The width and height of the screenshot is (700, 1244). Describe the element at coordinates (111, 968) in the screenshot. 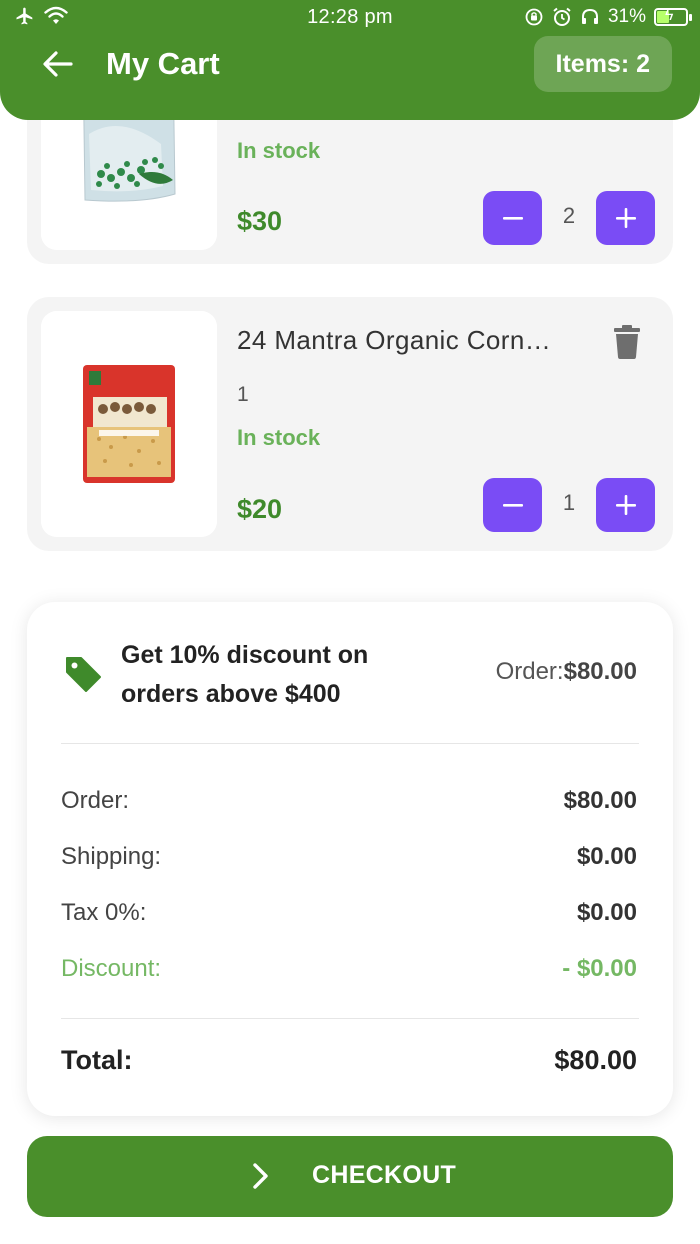

I see `discount-label: Discount:` at that location.